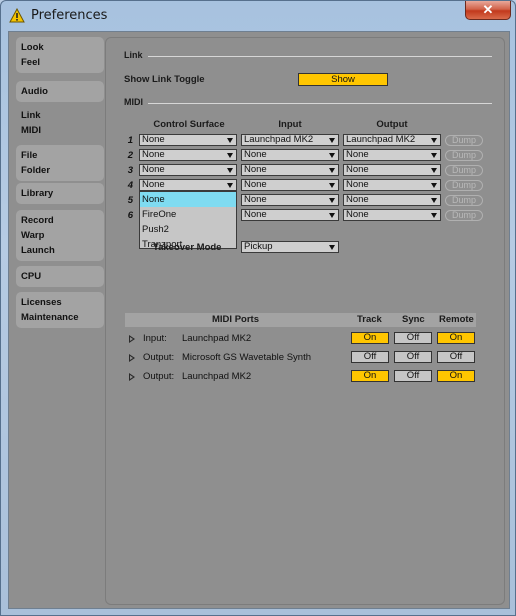 This screenshot has height=616, width=516. What do you see at coordinates (159, 376) in the screenshot?
I see `port-direction: Output:` at bounding box center [159, 376].